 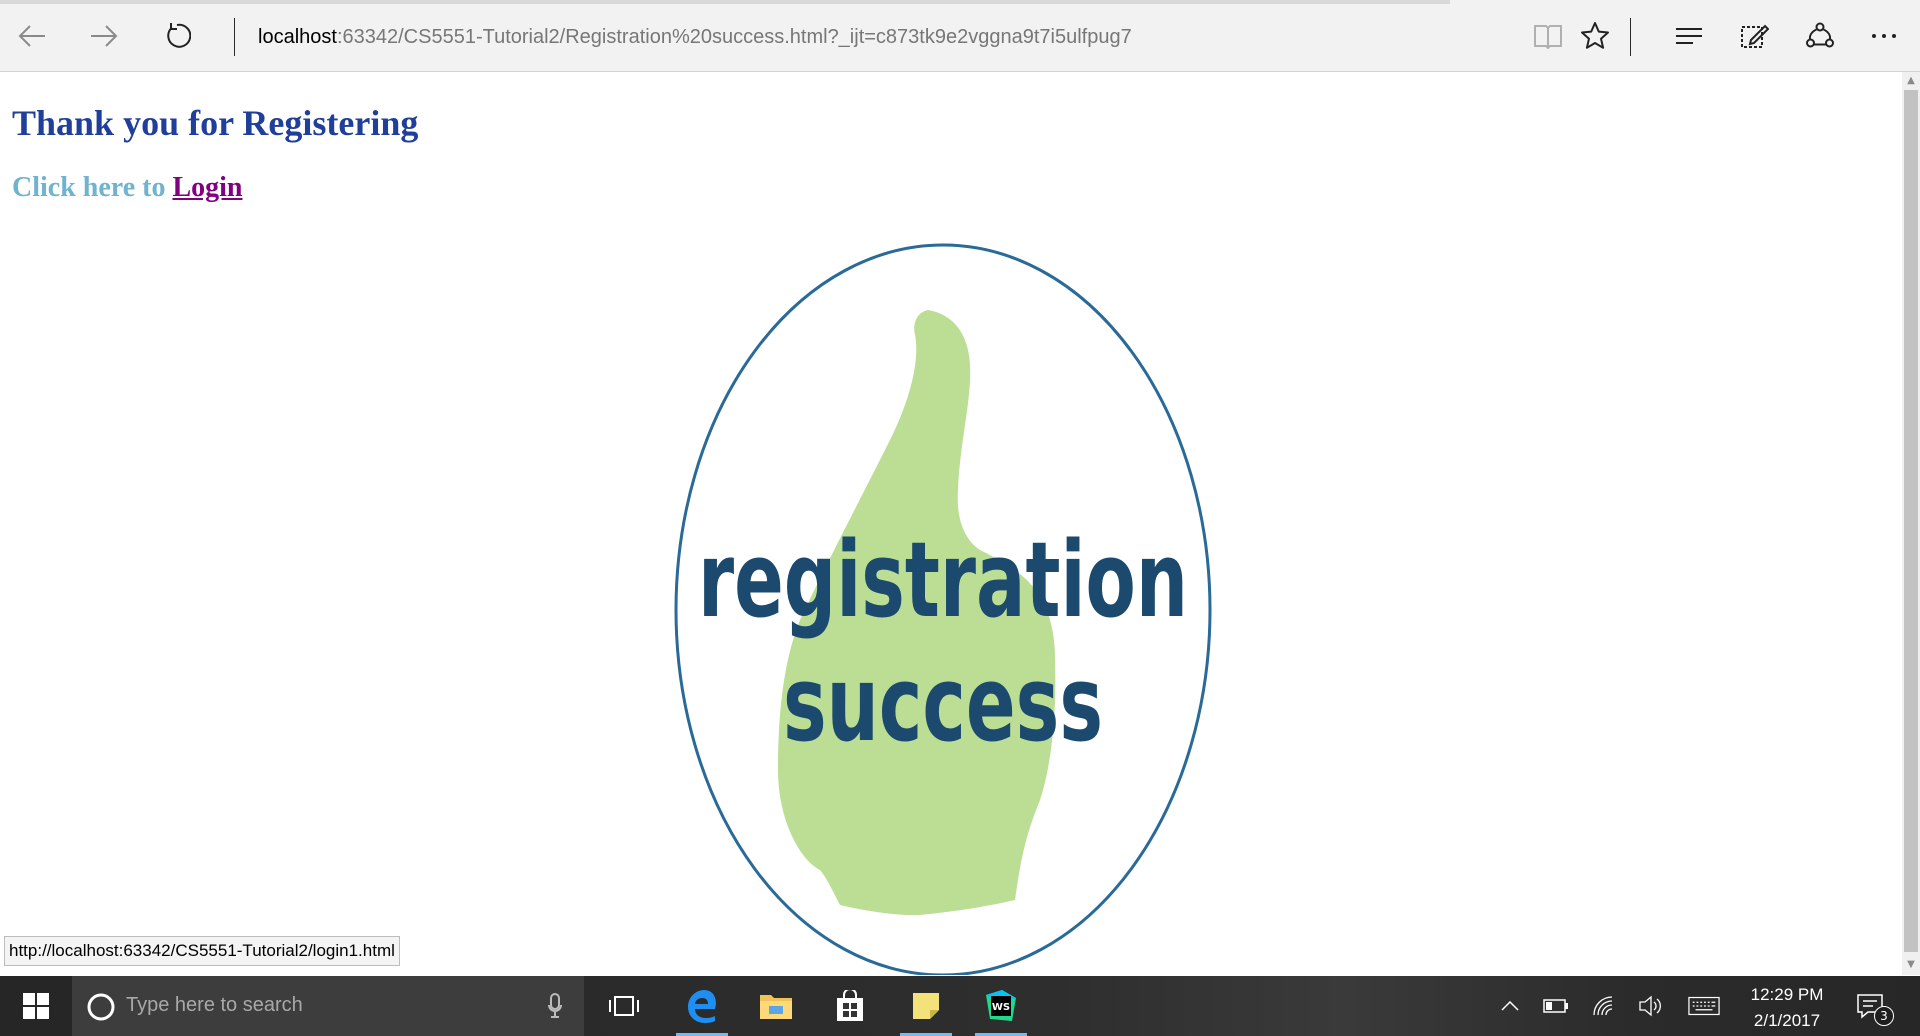 I want to click on cortana-circle-icon, so click(x=101, y=1007).